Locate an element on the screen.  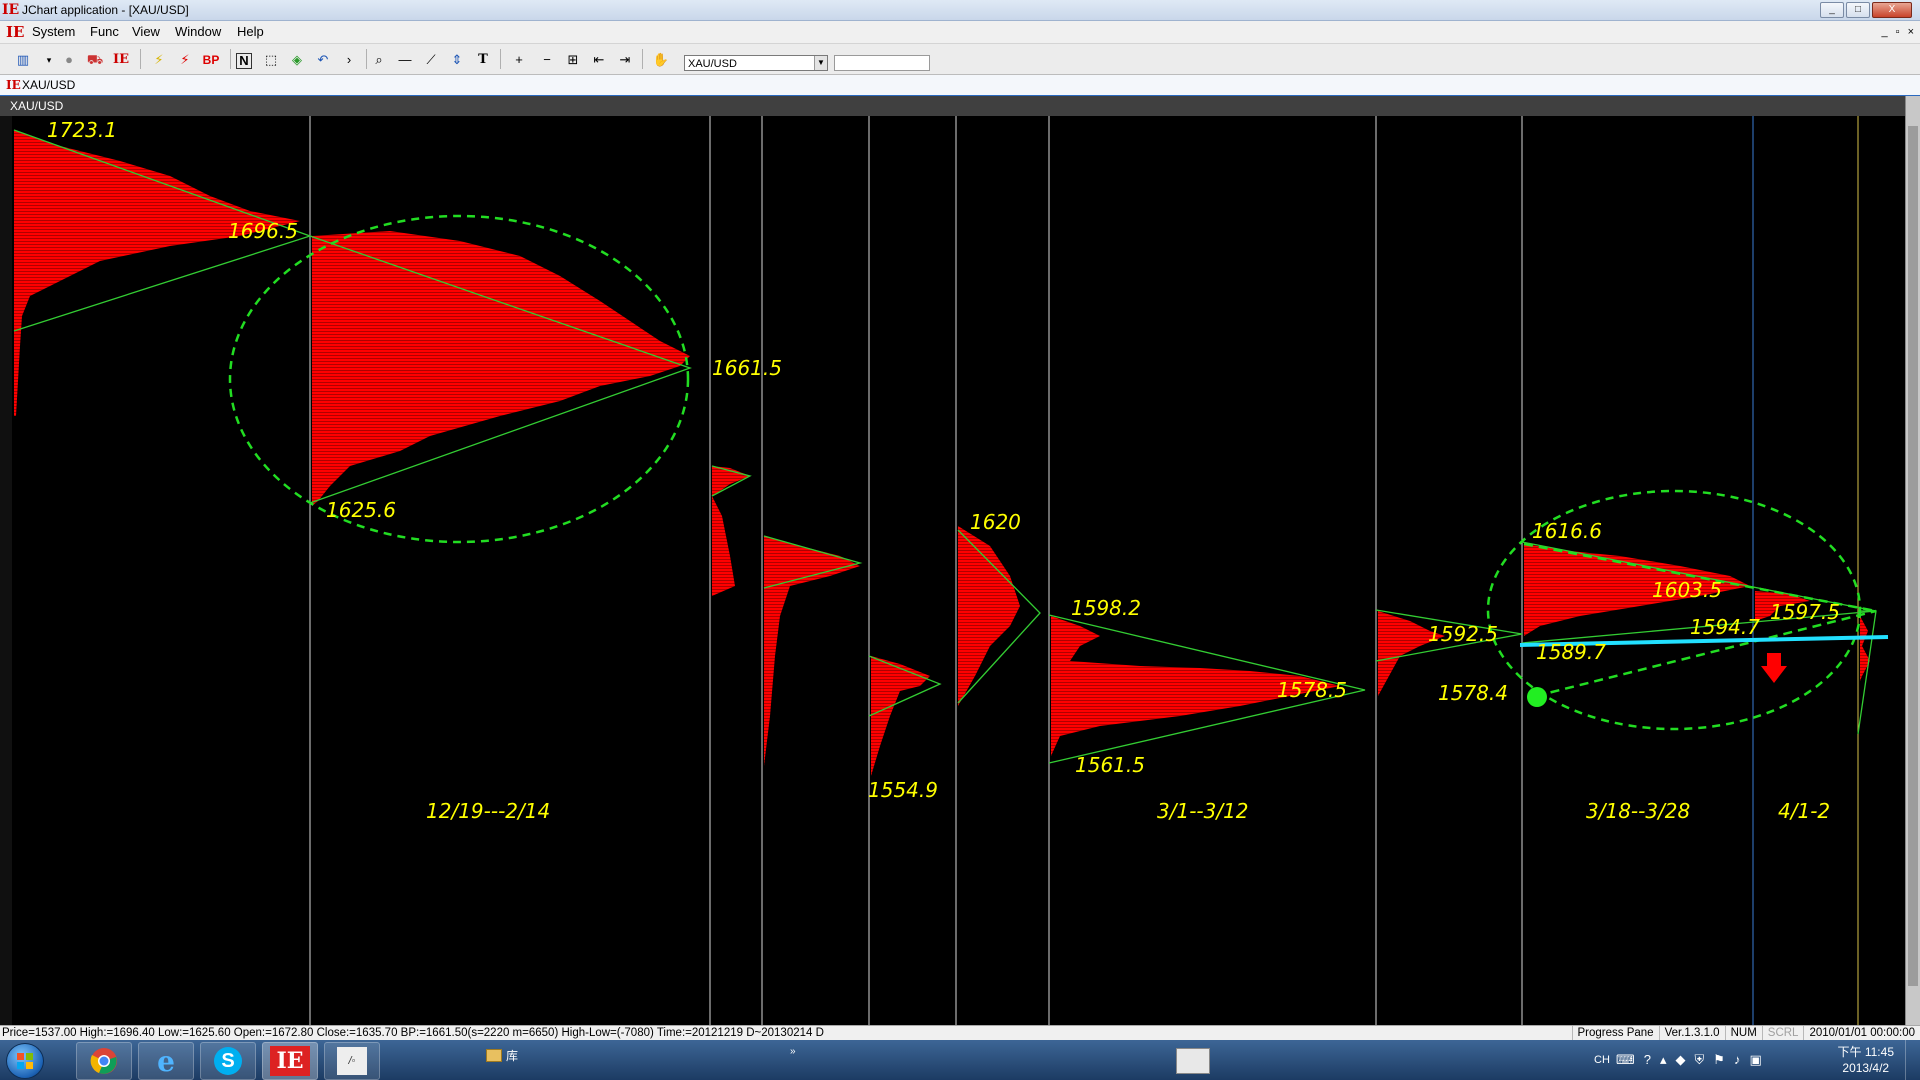
car-icon: ⛟ is located at coordinates (95, 60).